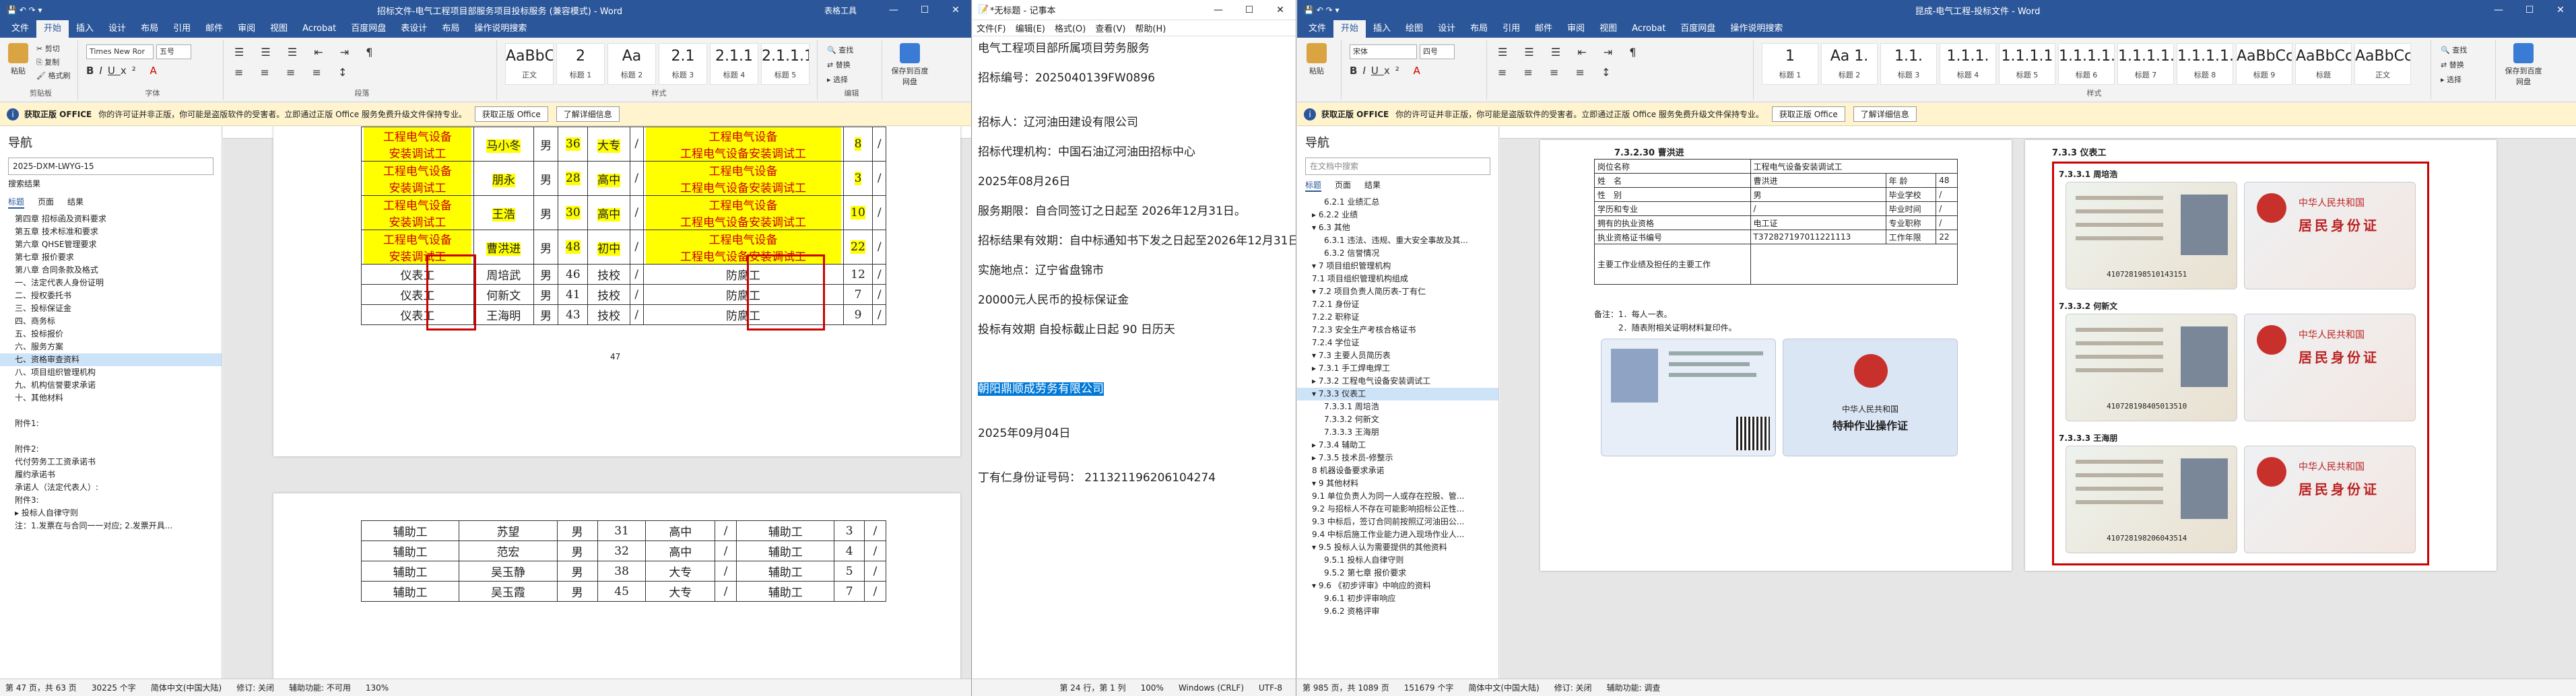  What do you see at coordinates (1030, 28) in the screenshot?
I see `notepad-menu-item: 编辑(E)` at bounding box center [1030, 28].